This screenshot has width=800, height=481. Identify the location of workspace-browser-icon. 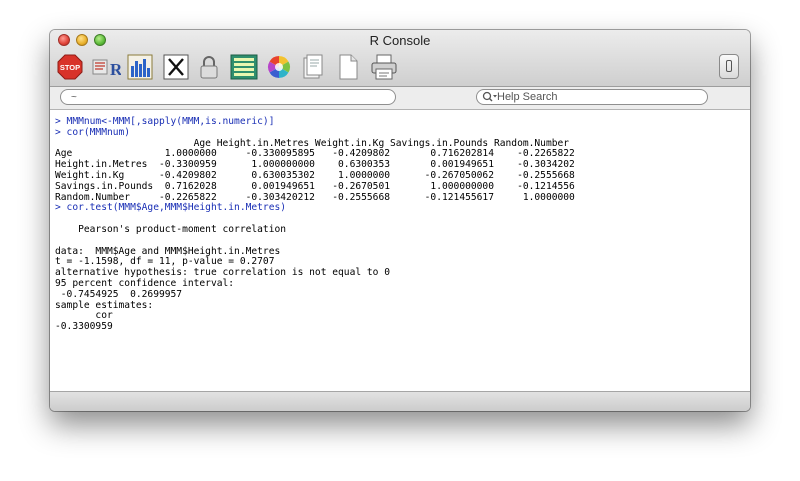
(244, 67).